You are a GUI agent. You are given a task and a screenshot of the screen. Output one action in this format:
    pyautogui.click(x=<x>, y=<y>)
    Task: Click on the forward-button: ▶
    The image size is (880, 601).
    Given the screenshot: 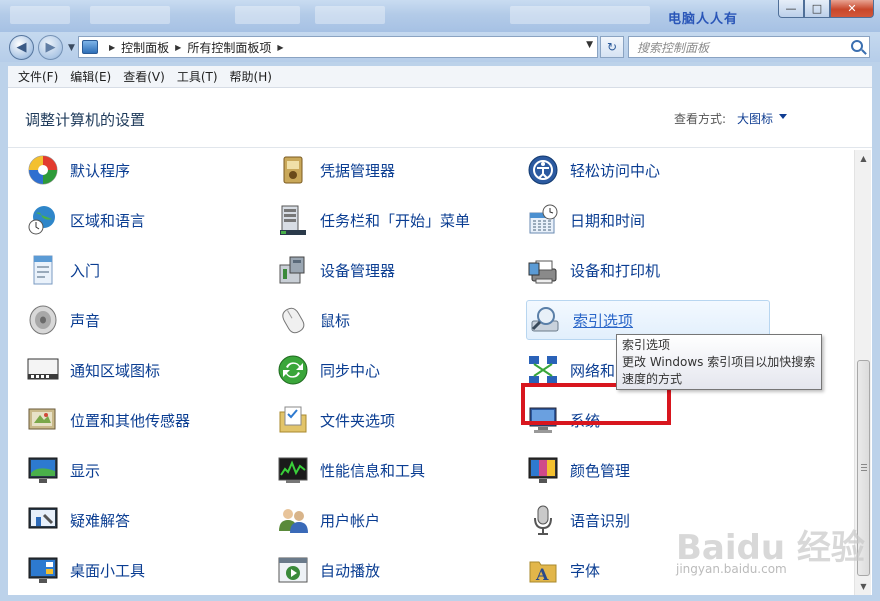 What is the action you would take?
    pyautogui.click(x=50, y=47)
    